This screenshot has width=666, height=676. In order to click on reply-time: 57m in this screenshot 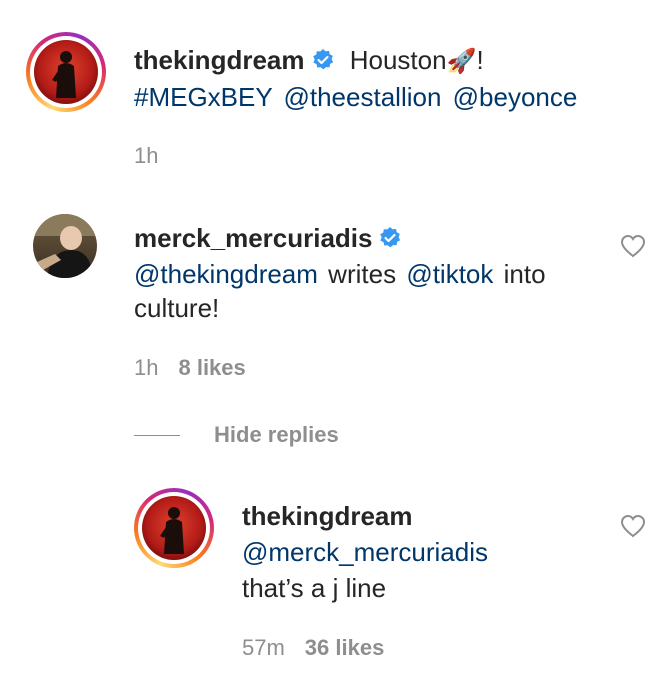, I will do `click(263, 647)`.